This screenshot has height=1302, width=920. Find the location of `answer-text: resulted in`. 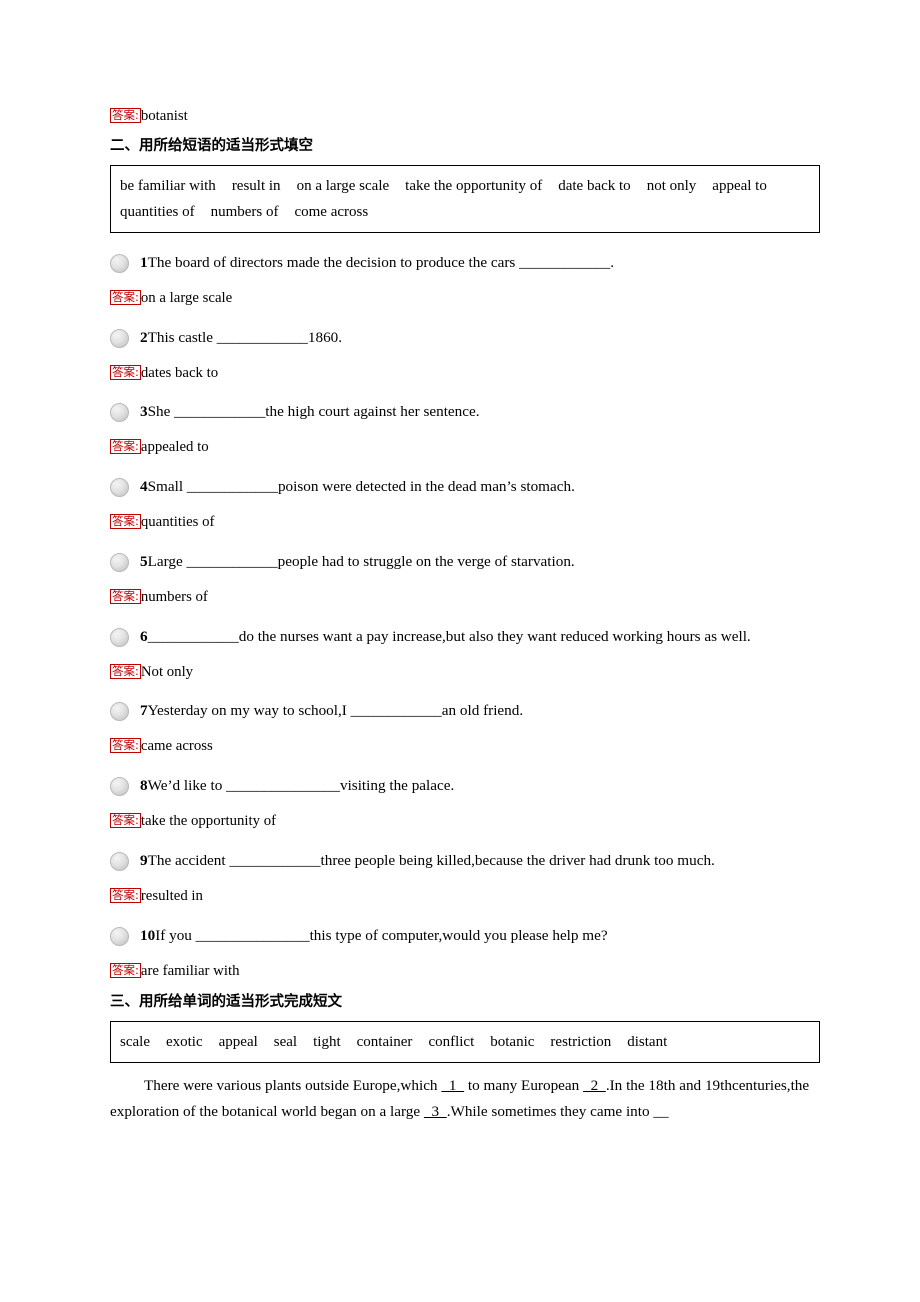

answer-text: resulted in is located at coordinates (171, 895).